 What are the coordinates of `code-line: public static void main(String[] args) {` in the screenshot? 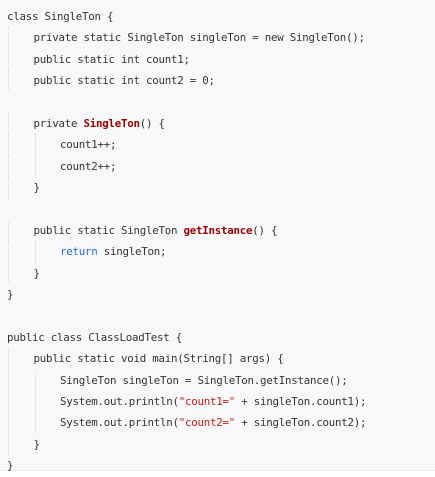 It's located at (218, 359).